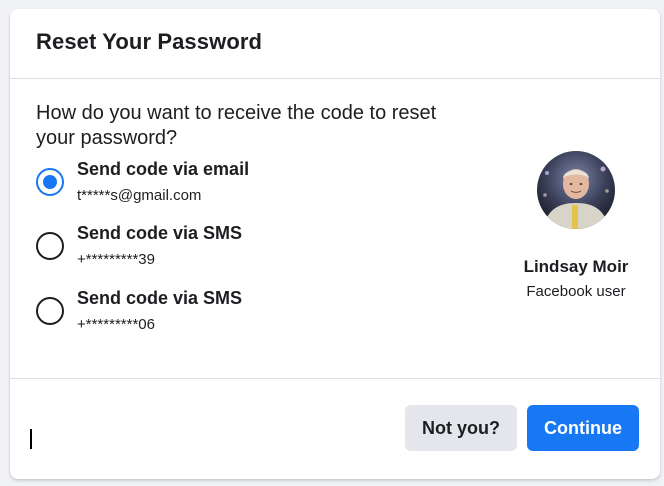  What do you see at coordinates (461, 428) in the screenshot?
I see `not-you-button: Not you?` at bounding box center [461, 428].